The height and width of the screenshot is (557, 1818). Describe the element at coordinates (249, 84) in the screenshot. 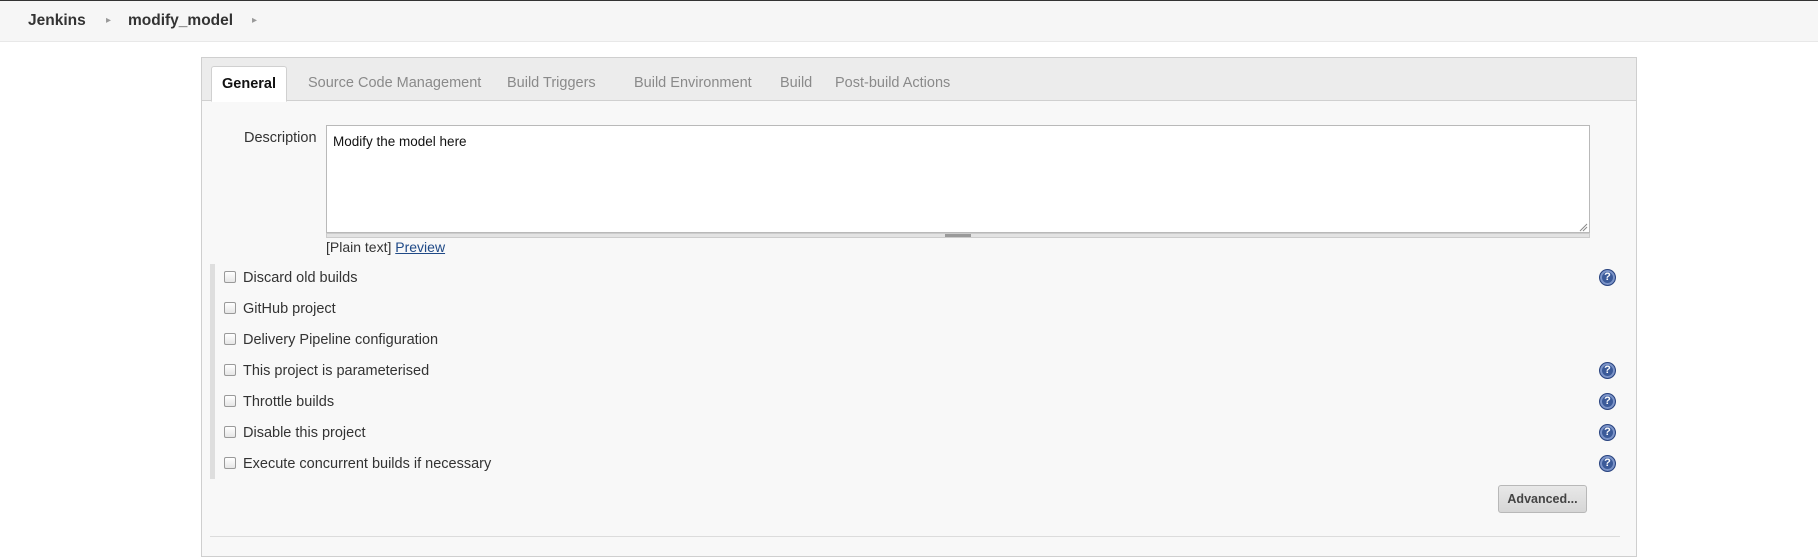

I see `tab-general: General` at that location.